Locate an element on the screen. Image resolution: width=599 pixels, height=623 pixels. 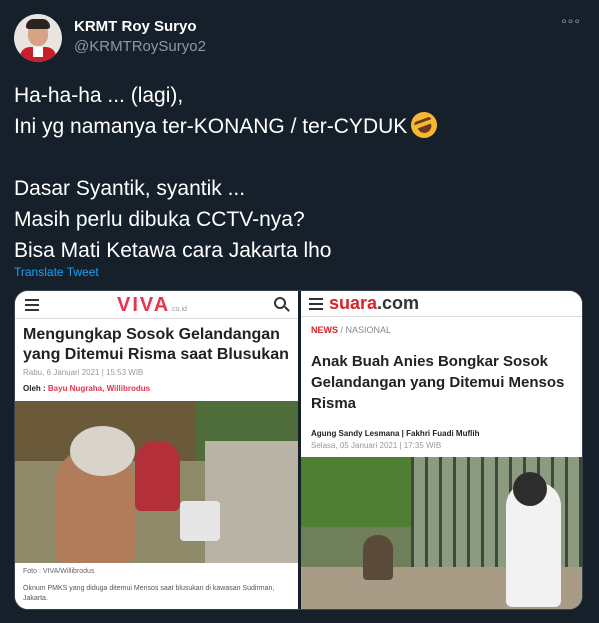
display-name: KRMT Roy Suryo is located at coordinates (140, 27).